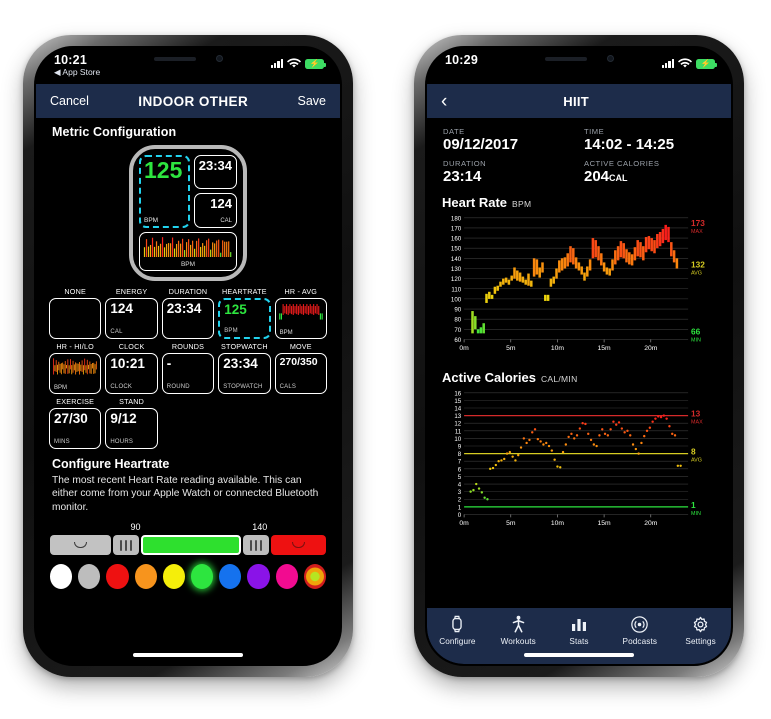  I want to click on heartrate-zone-slider, so click(188, 545).